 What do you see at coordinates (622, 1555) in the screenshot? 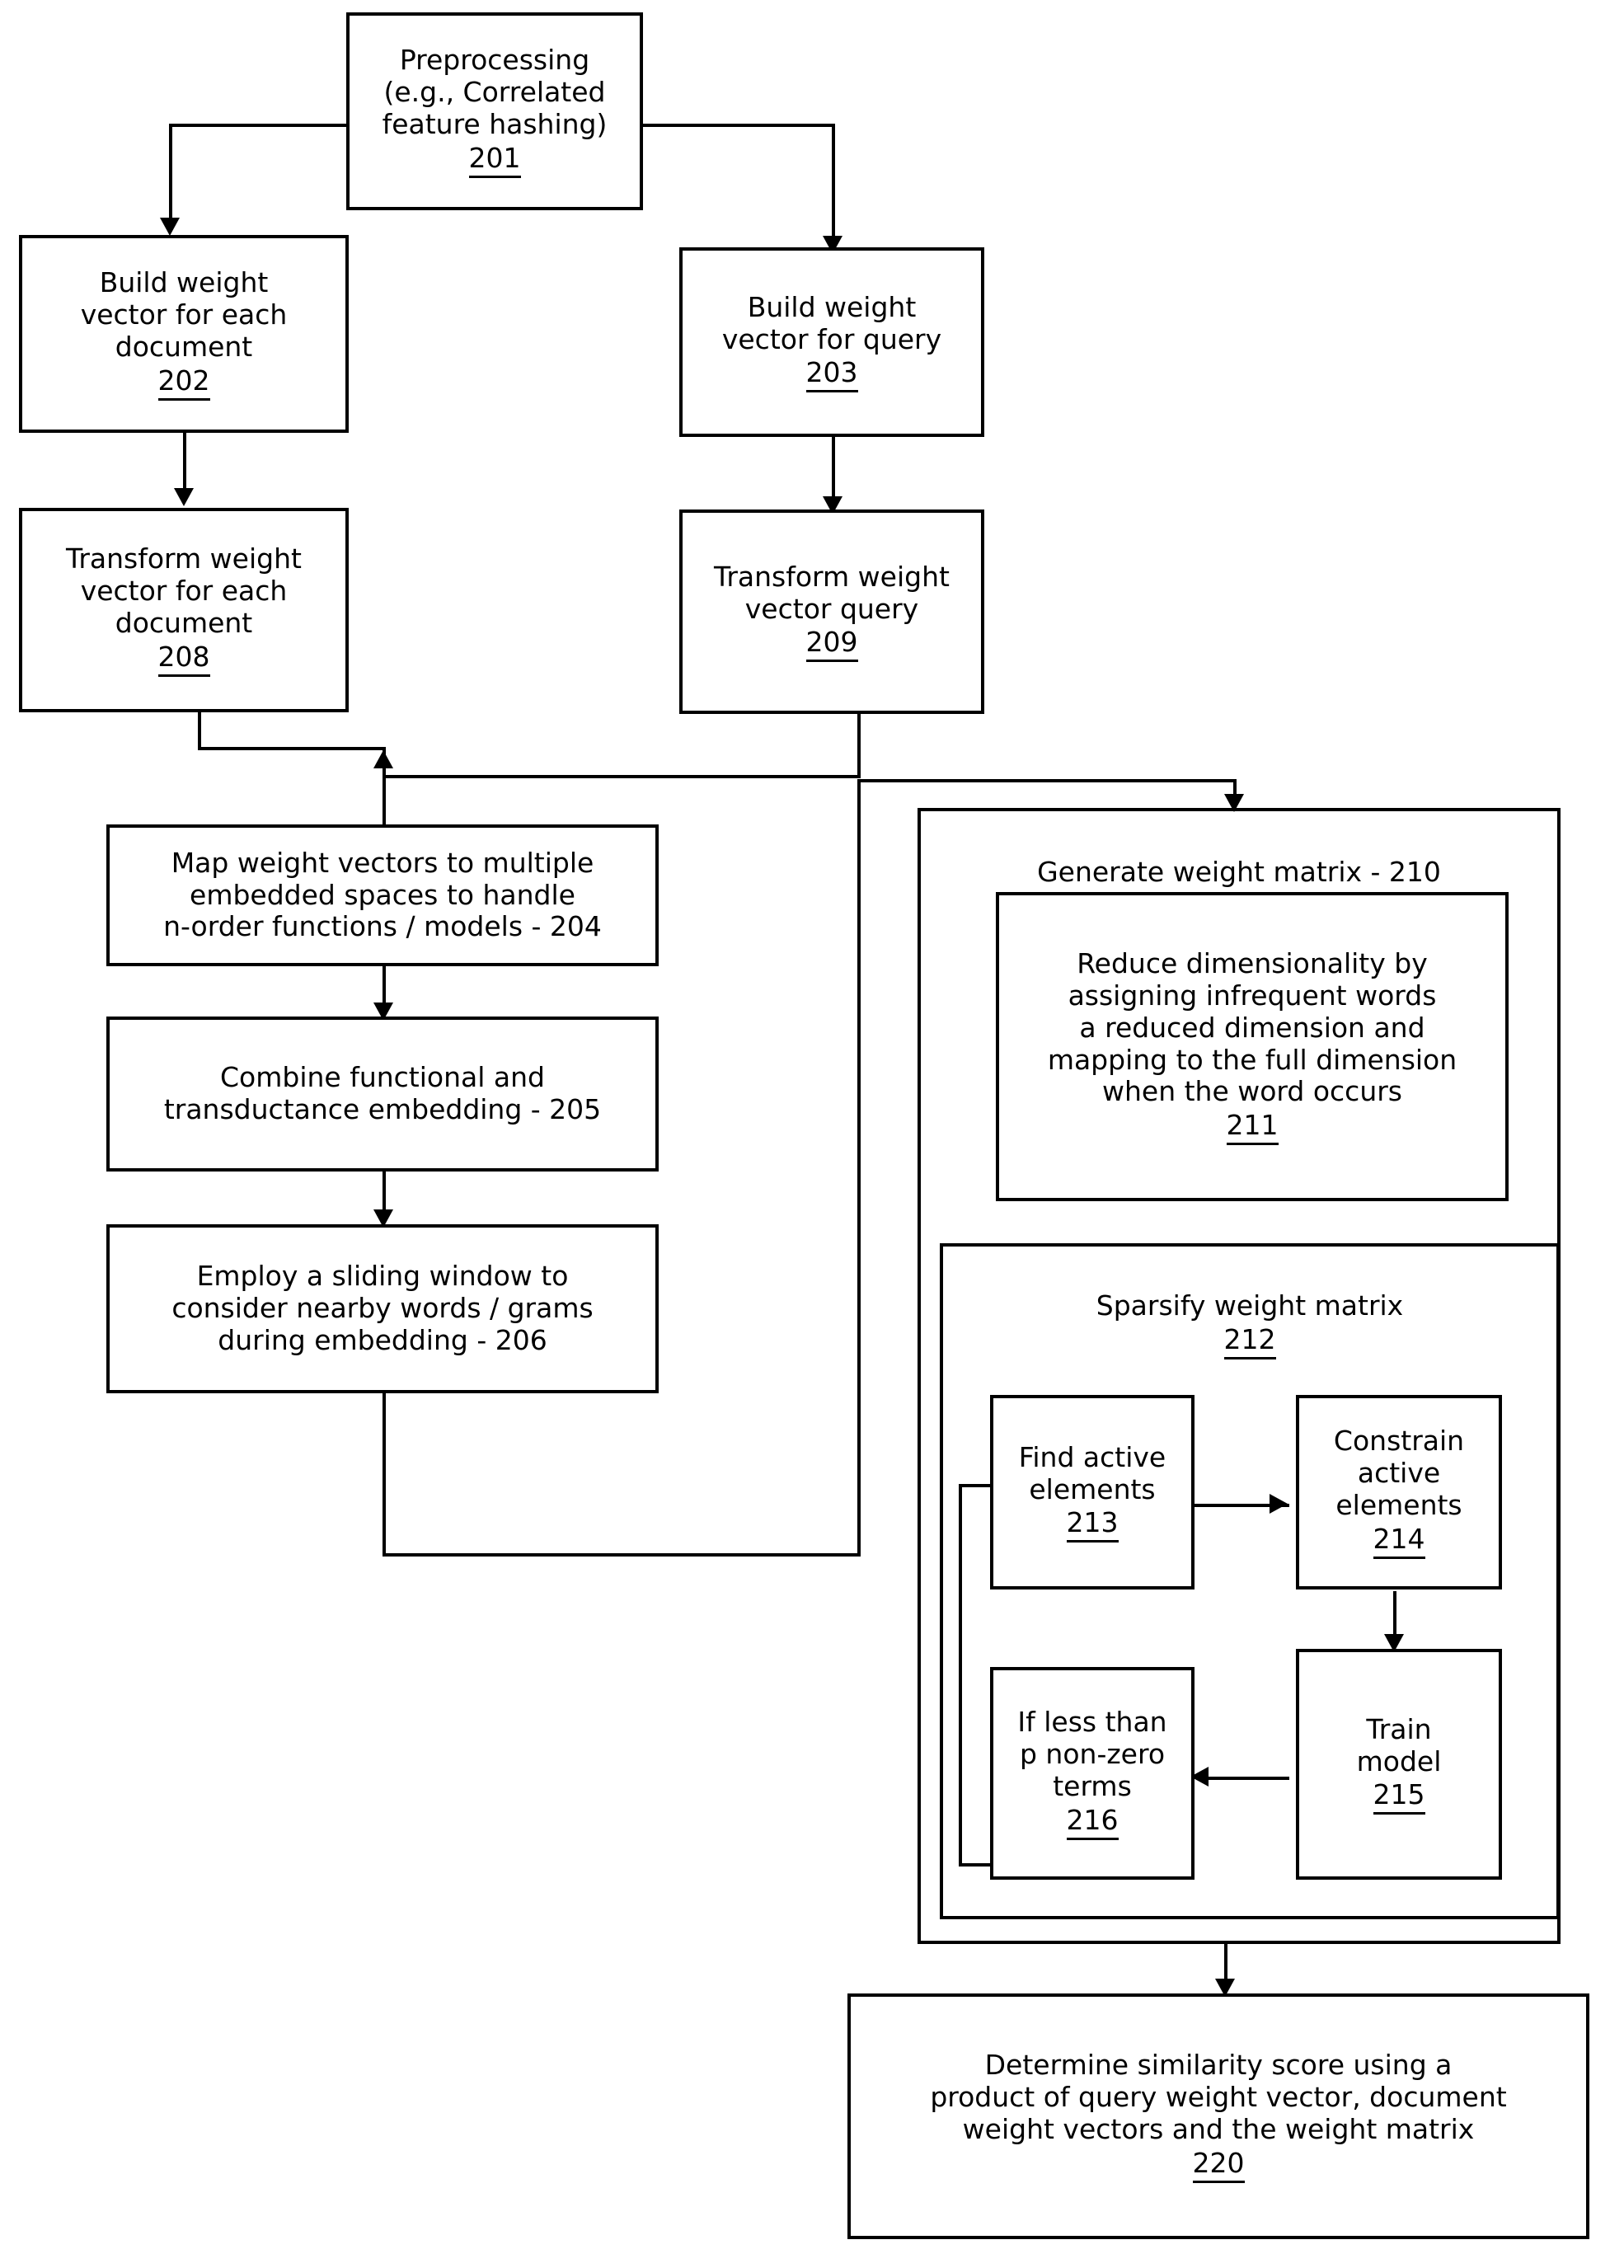
I see `connector-206-right` at bounding box center [622, 1555].